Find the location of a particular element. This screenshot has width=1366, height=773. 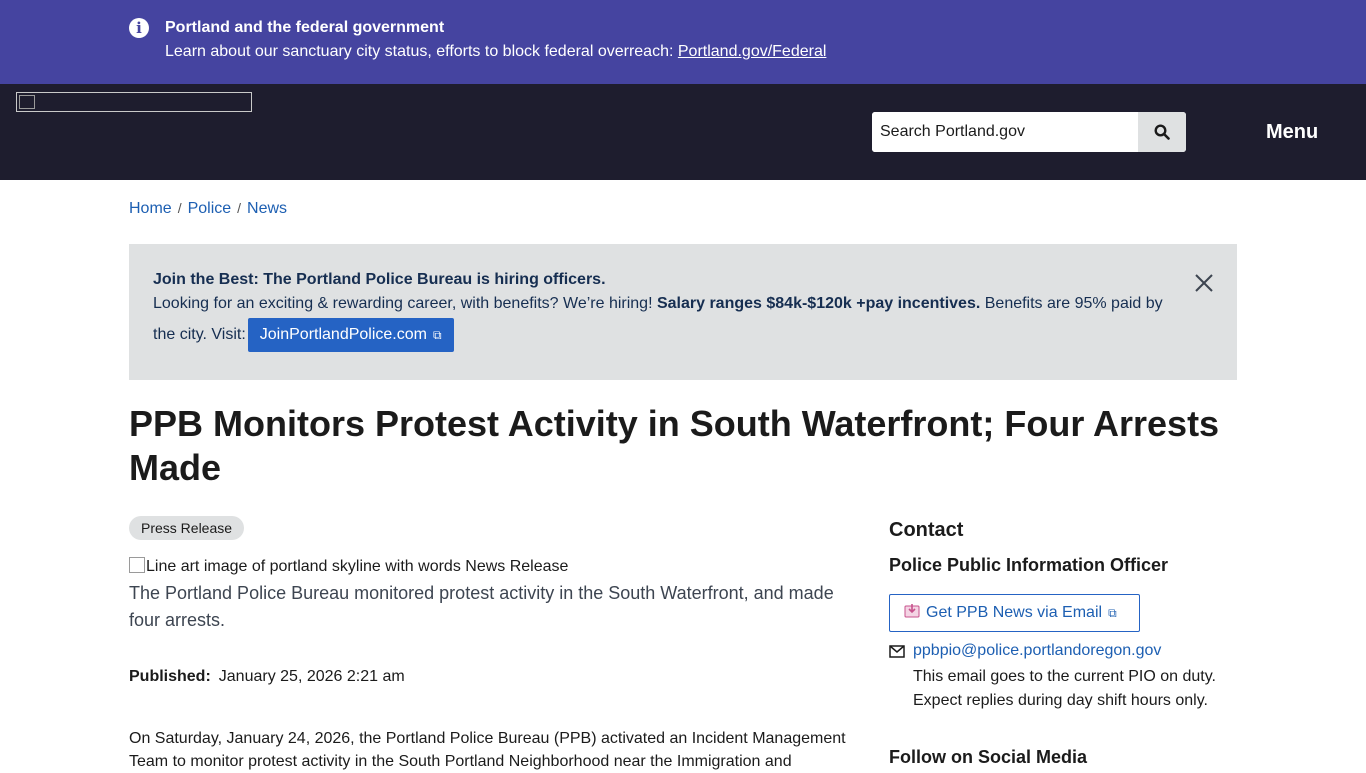

press-release-badge: Press Release is located at coordinates (187, 528).